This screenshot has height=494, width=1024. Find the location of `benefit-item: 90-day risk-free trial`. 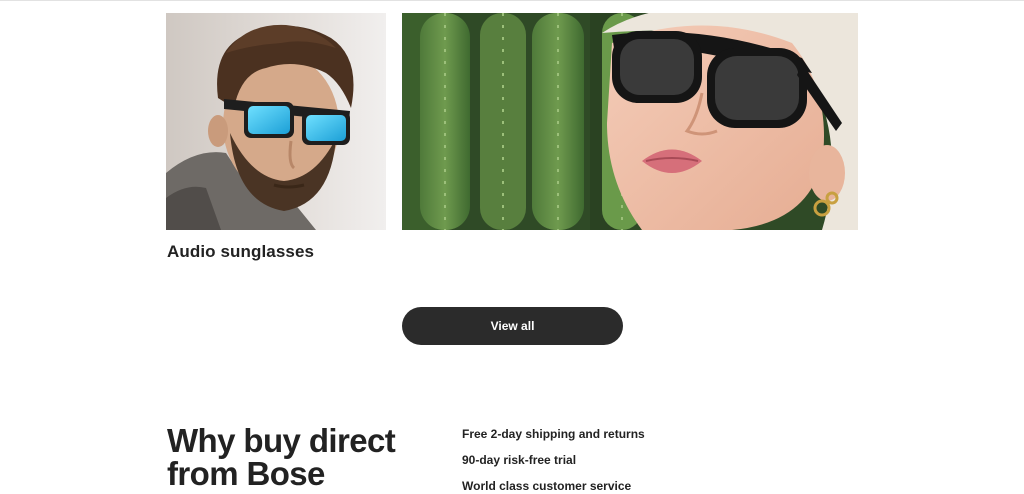

benefit-item: 90-day risk-free trial is located at coordinates (519, 460).